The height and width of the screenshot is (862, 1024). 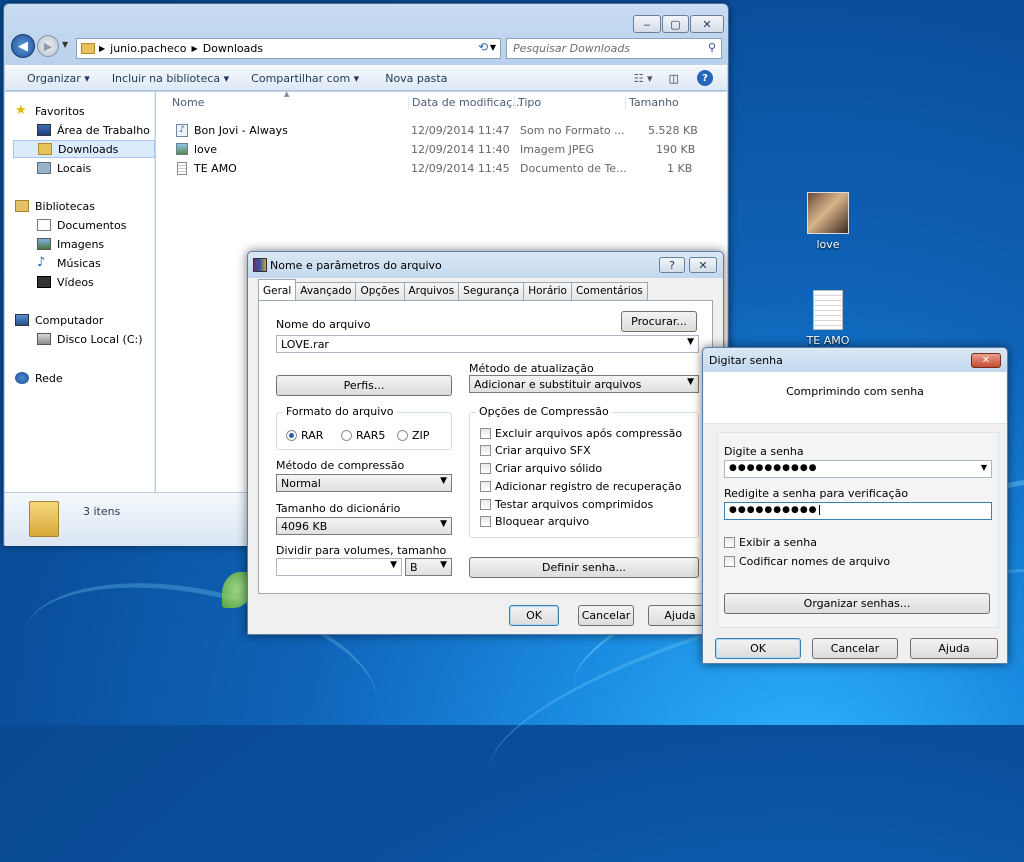 I want to click on tab-opcoes: Opções, so click(x=380, y=291).